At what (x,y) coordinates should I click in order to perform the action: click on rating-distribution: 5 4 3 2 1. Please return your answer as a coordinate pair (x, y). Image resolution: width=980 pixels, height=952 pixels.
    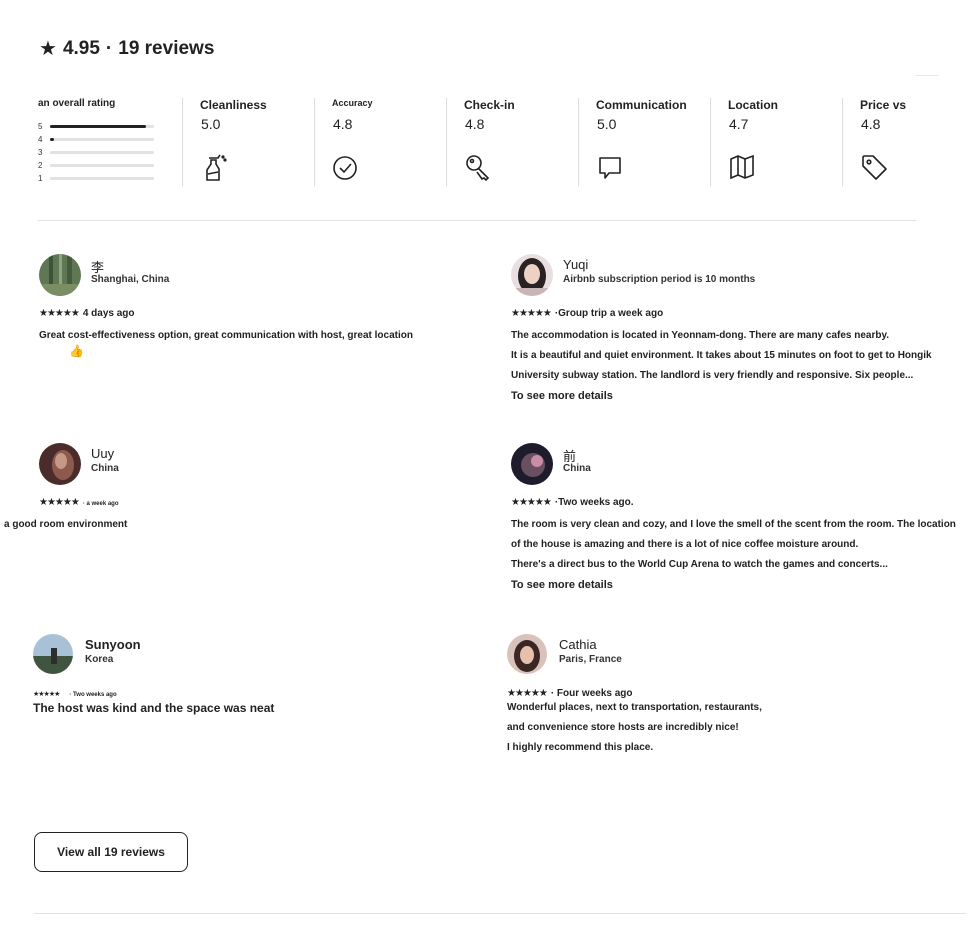
    Looking at the image, I should click on (98, 152).